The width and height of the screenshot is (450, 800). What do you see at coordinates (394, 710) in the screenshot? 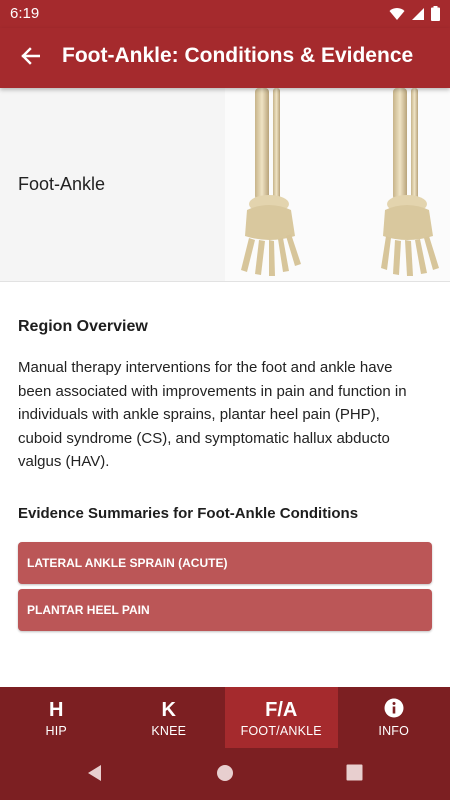
I see `info-icon` at bounding box center [394, 710].